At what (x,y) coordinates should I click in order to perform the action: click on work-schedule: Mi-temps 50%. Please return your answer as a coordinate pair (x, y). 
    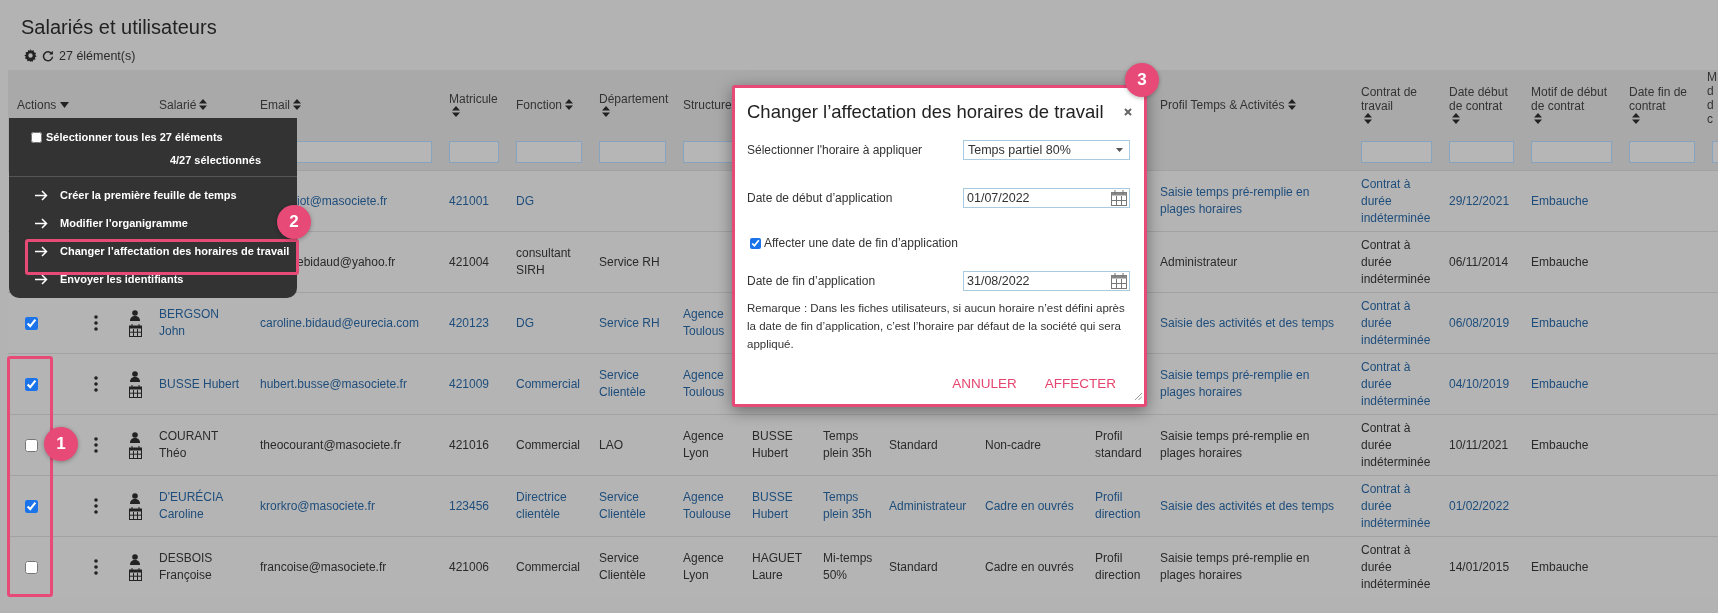
    Looking at the image, I should click on (848, 567).